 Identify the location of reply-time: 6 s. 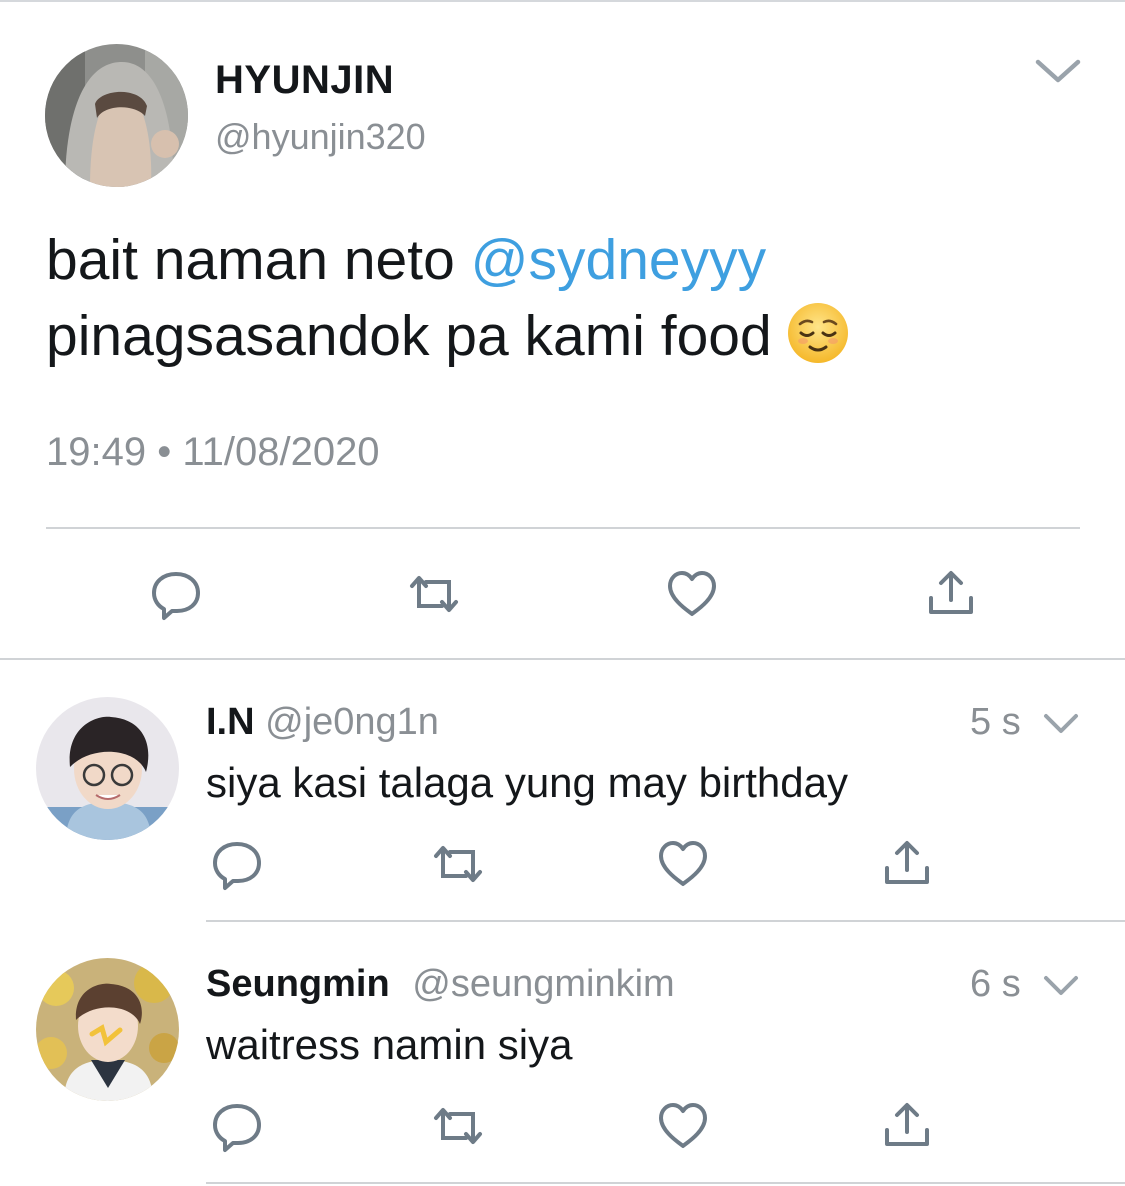
(995, 984).